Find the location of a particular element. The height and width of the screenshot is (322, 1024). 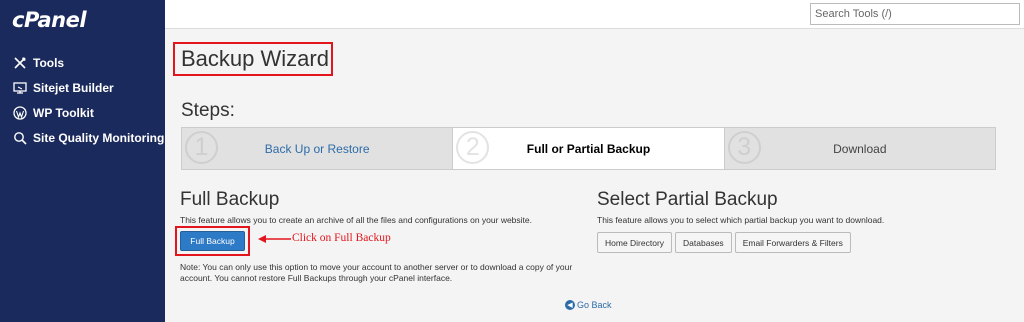

email-forwarders-button: Email Forwarders & Filters is located at coordinates (792, 242).